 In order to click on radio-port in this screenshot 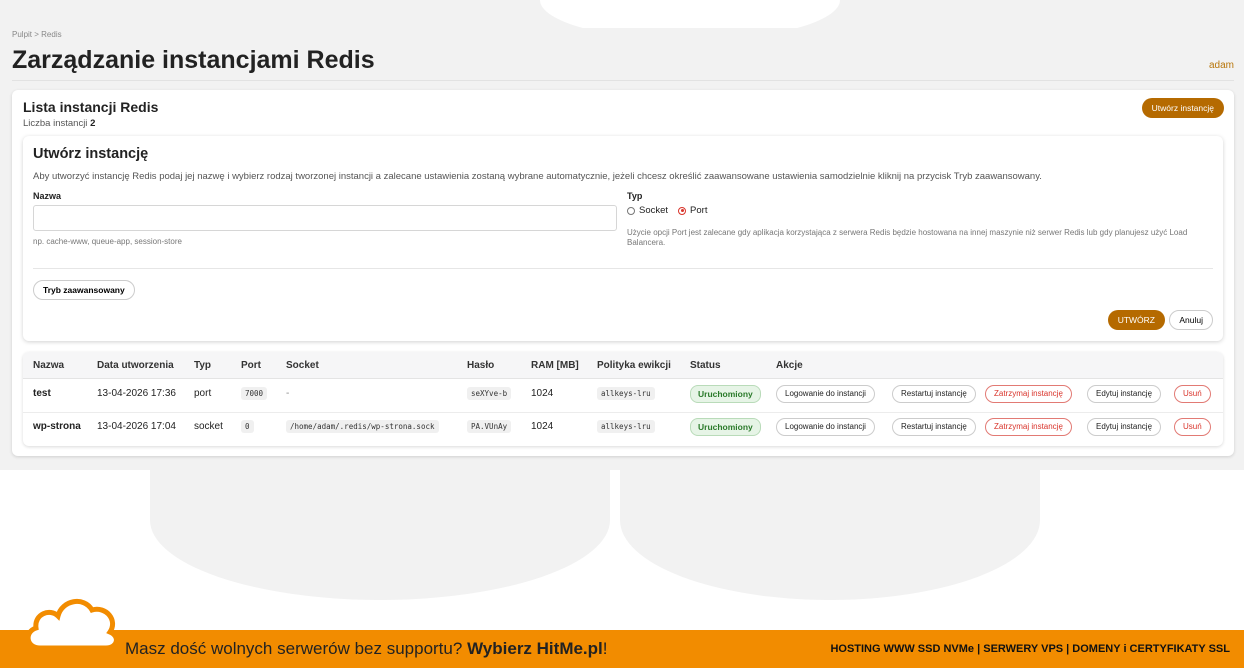, I will do `click(682, 210)`.